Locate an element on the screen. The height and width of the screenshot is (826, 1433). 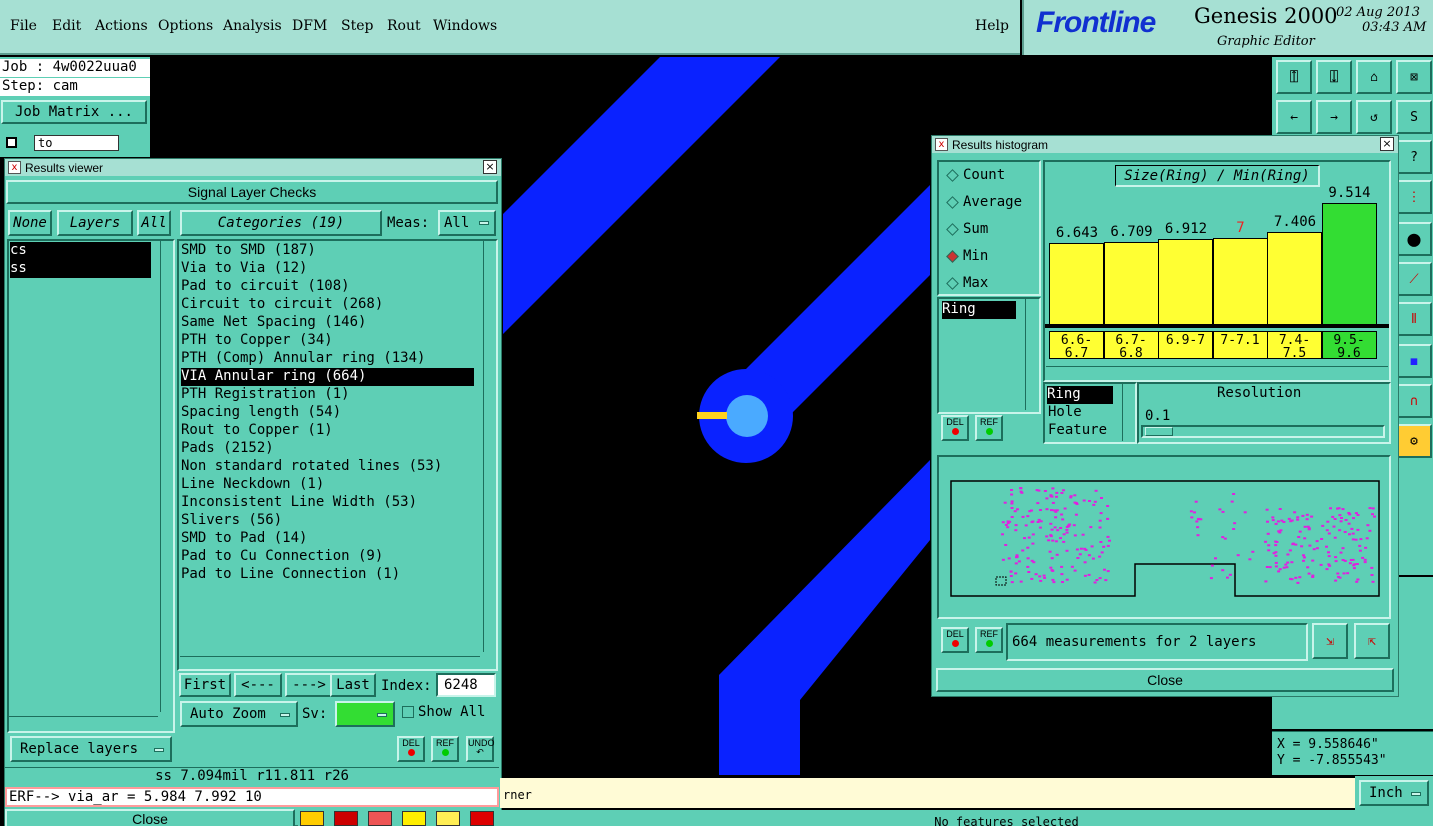
category-item: Rout to Copper (1) is located at coordinates (327, 431).